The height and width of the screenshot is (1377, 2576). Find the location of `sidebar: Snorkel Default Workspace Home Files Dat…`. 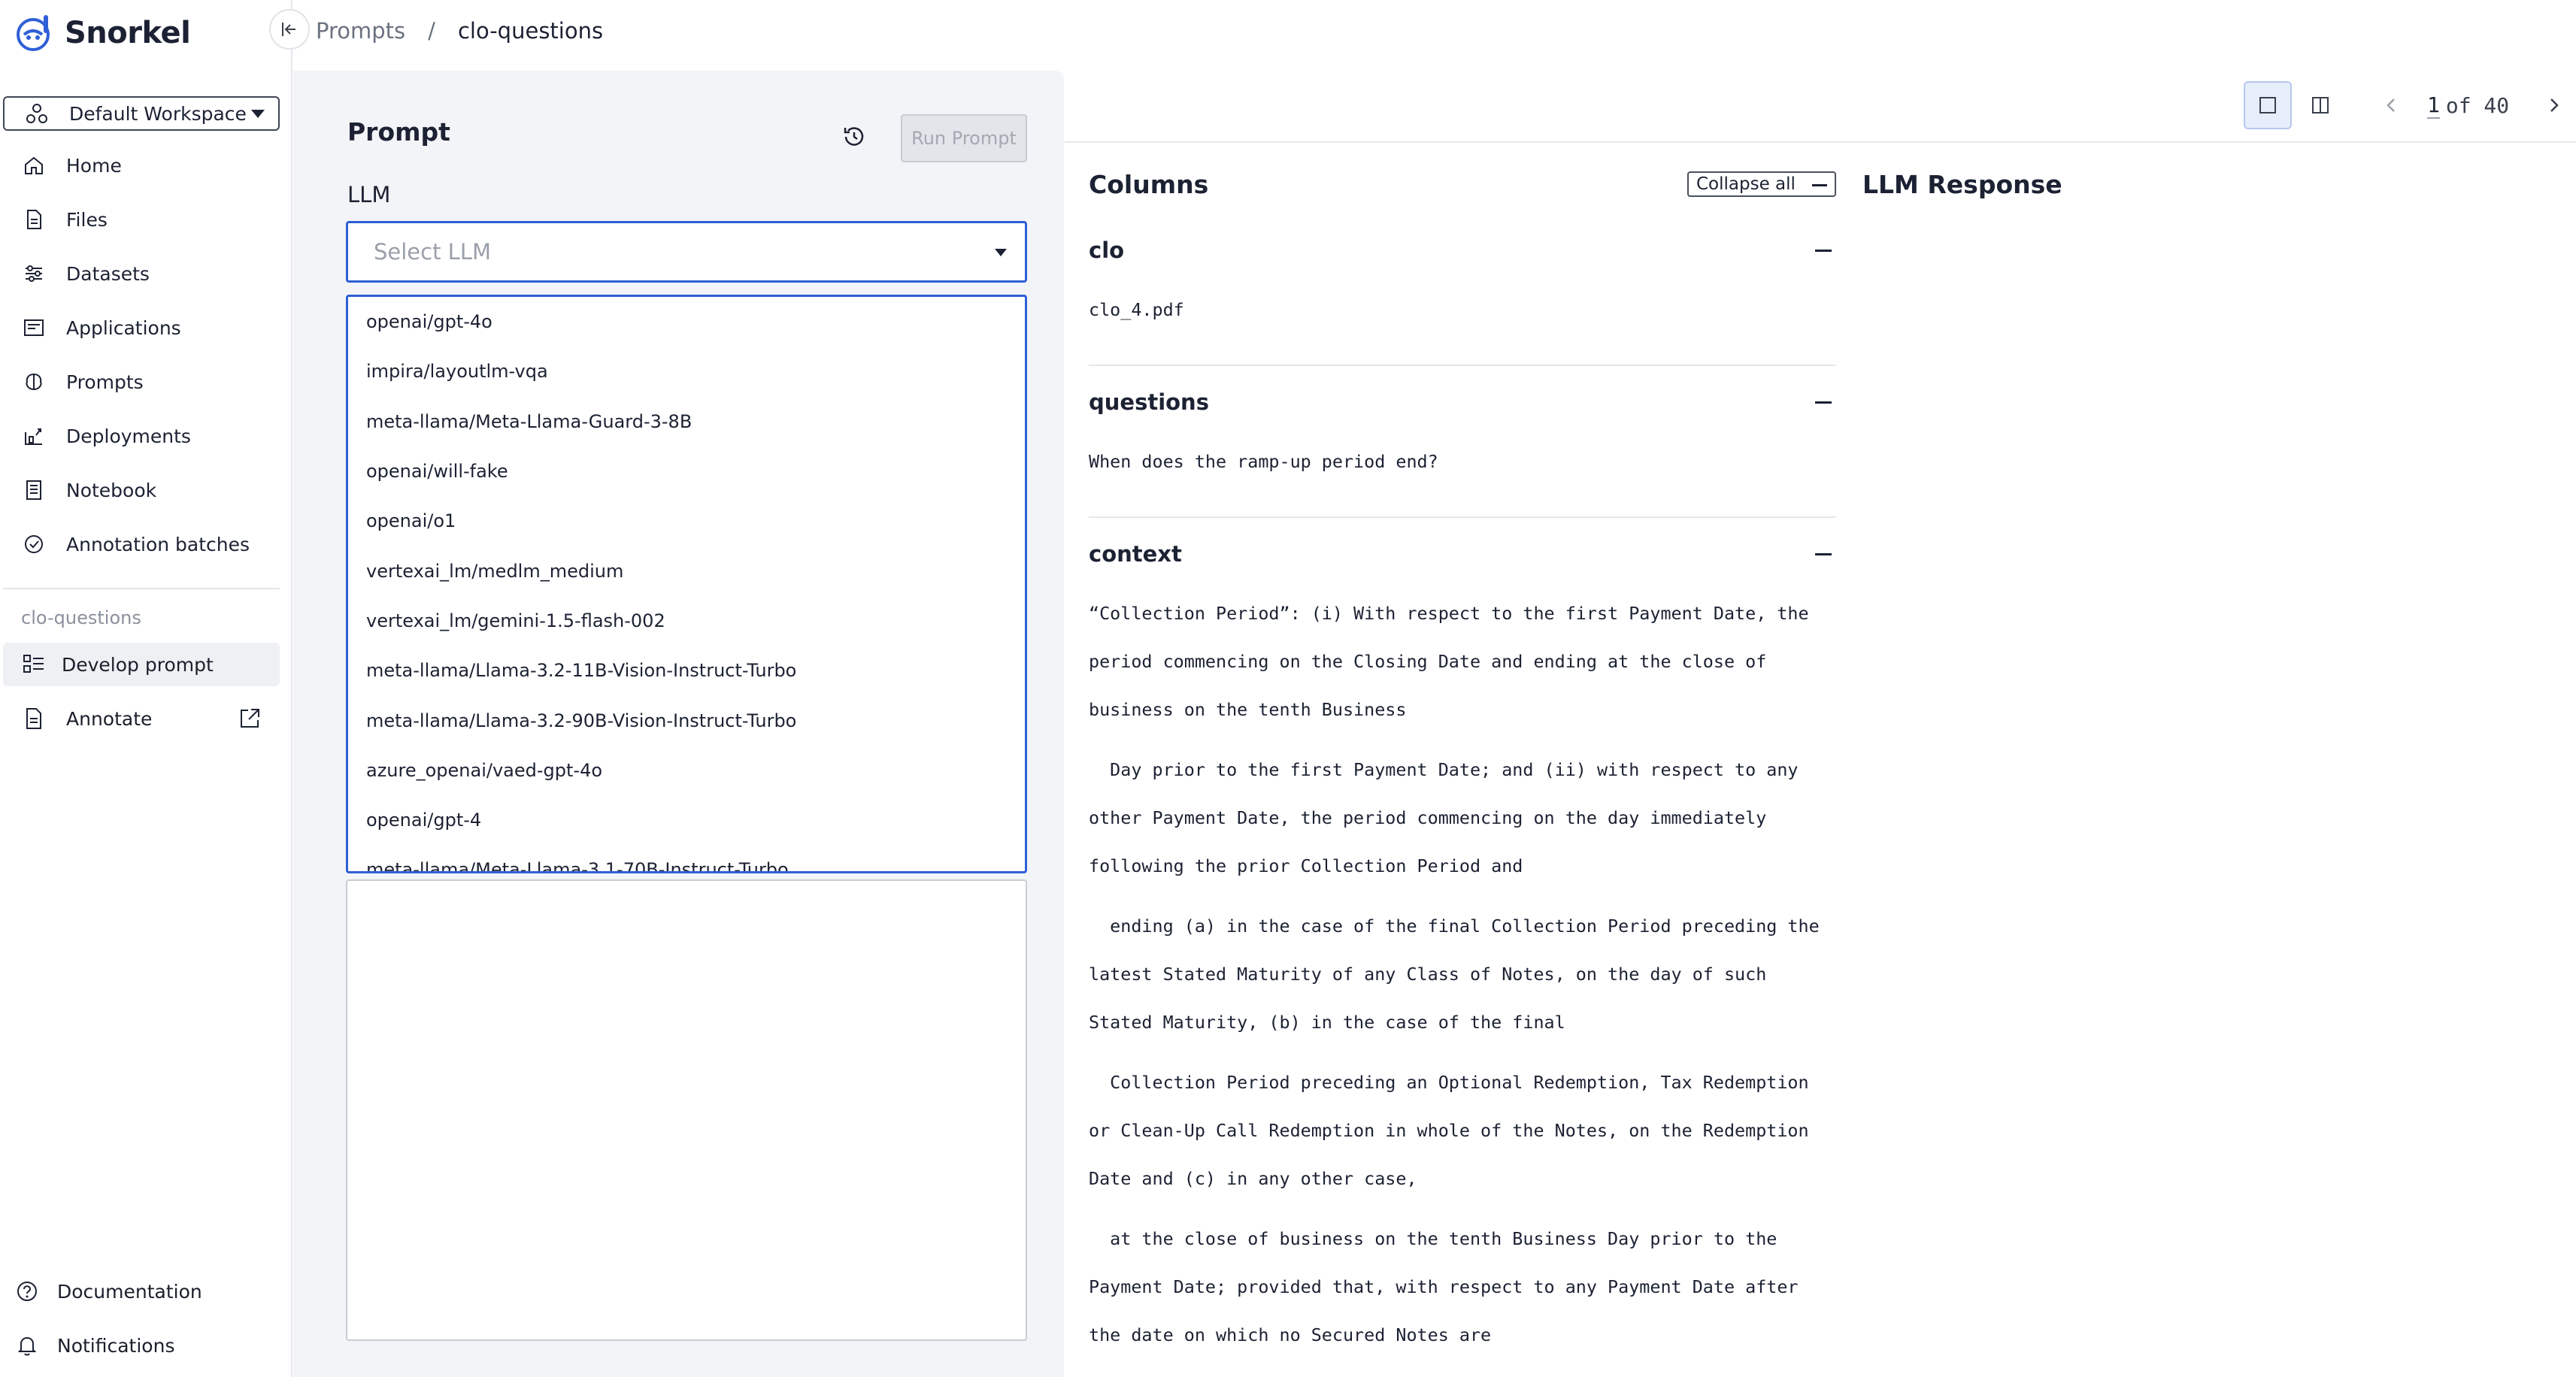

sidebar: Snorkel Default Workspace Home Files Dat… is located at coordinates (146, 688).